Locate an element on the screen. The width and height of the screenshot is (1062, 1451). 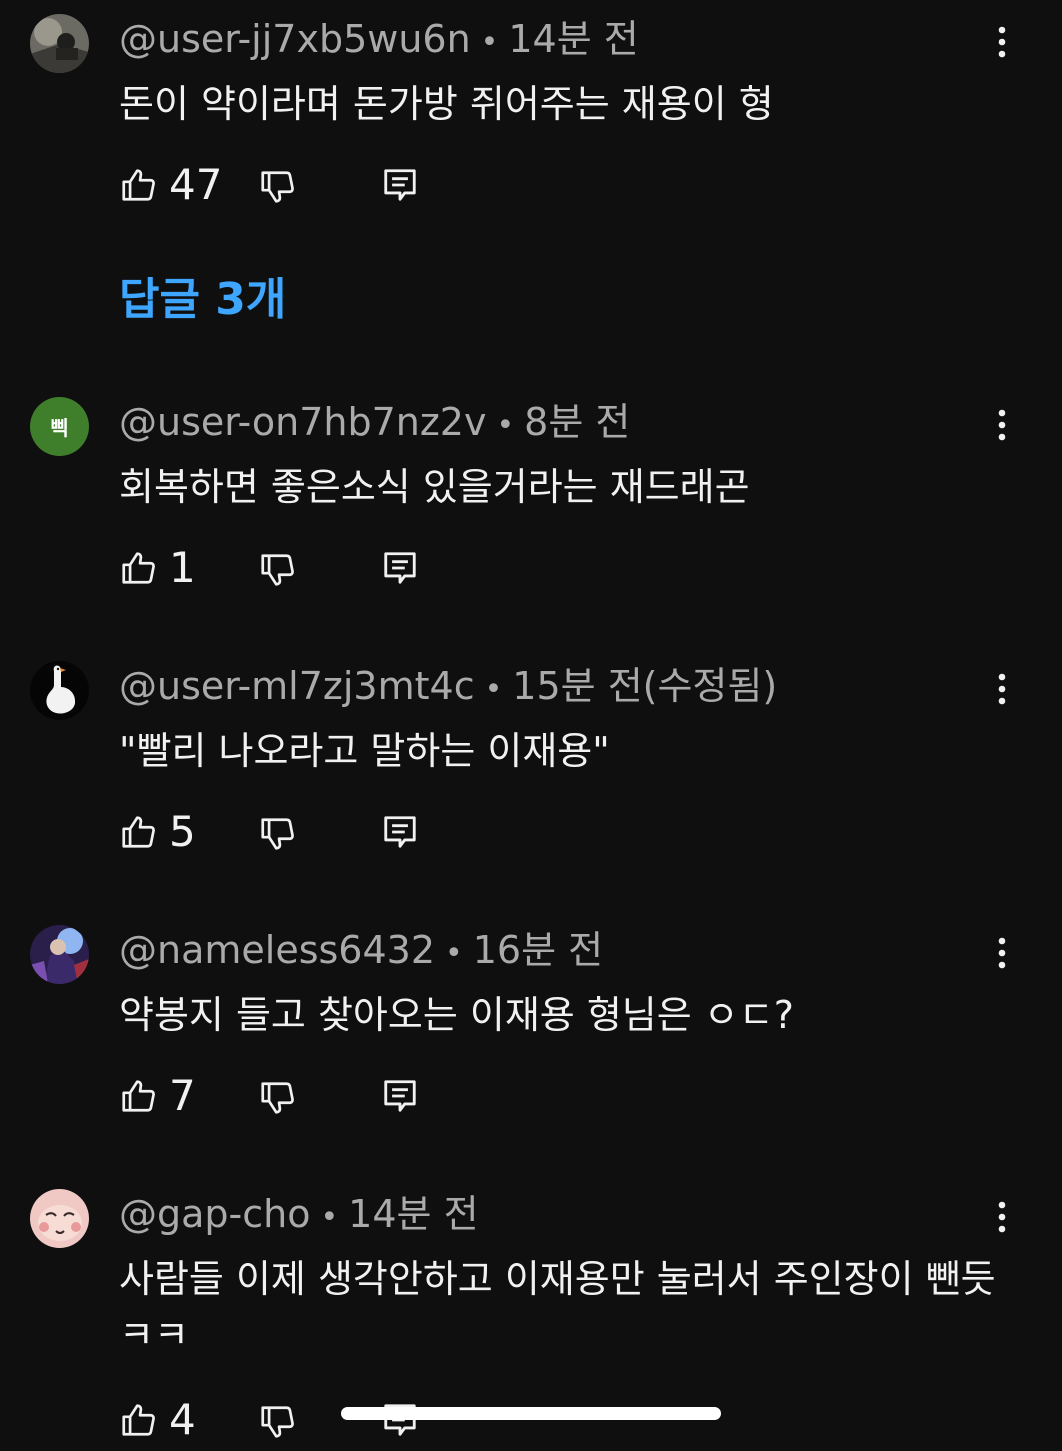
comment-text: "빨리 나오라고 말하는 이재용" is located at coordinates (364, 751).